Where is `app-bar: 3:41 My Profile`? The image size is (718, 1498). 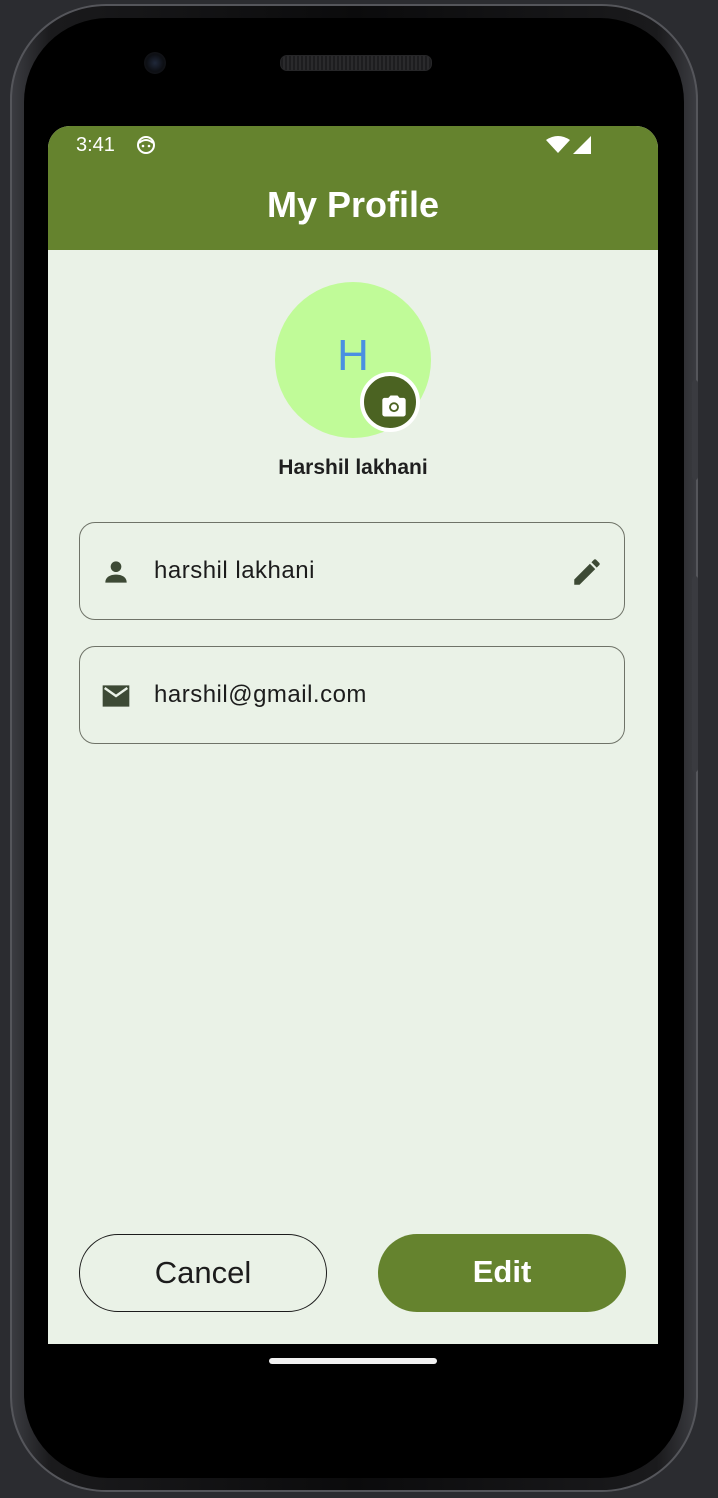
app-bar: 3:41 My Profile is located at coordinates (353, 188).